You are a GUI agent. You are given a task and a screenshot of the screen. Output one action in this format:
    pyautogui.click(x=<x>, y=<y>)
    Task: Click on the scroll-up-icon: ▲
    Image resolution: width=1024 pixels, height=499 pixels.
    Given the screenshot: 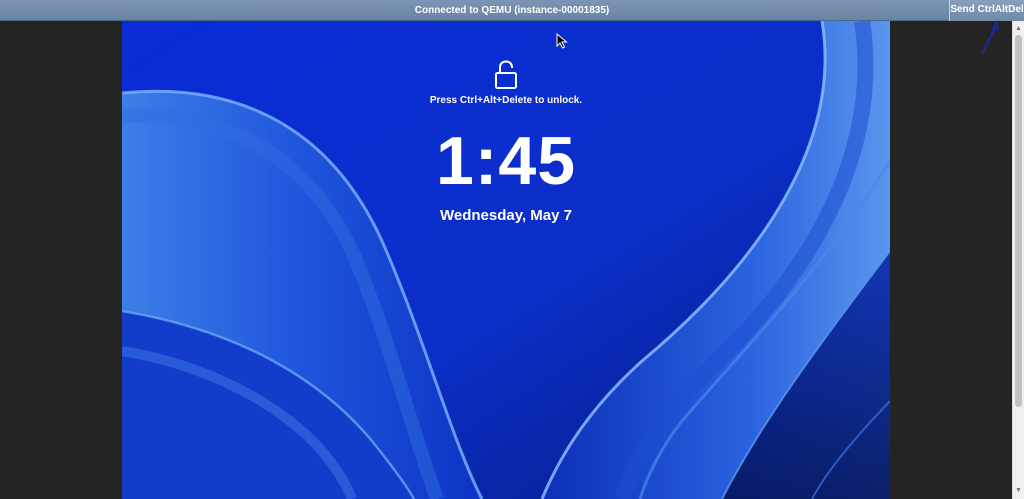 What is the action you would take?
    pyautogui.click(x=1018, y=29)
    